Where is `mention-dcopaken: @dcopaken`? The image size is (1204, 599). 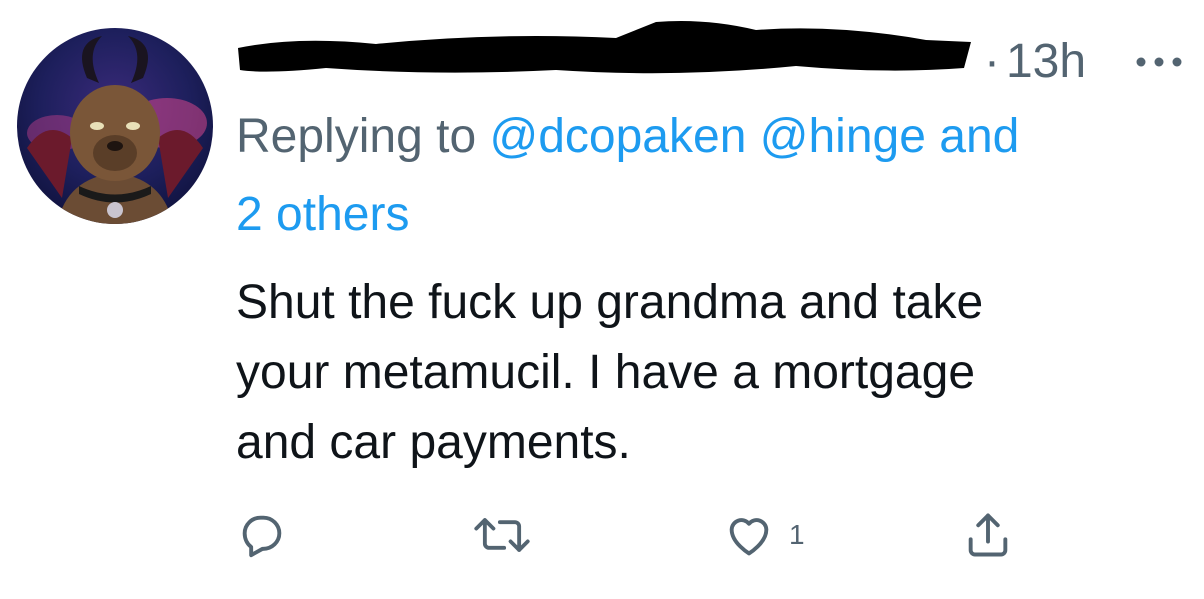 mention-dcopaken: @dcopaken is located at coordinates (617, 136).